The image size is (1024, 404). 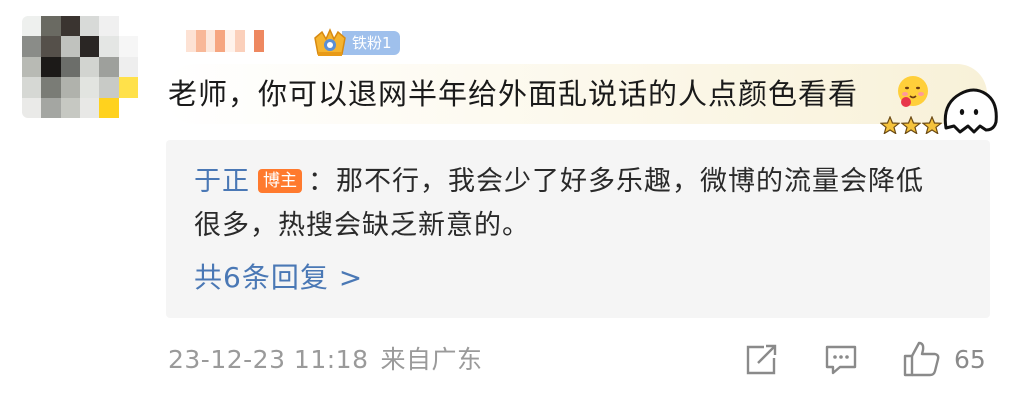 What do you see at coordinates (362, 225) in the screenshot?
I see `reply-text-line2: 很多，热搜会缺乏新意的。` at bounding box center [362, 225].